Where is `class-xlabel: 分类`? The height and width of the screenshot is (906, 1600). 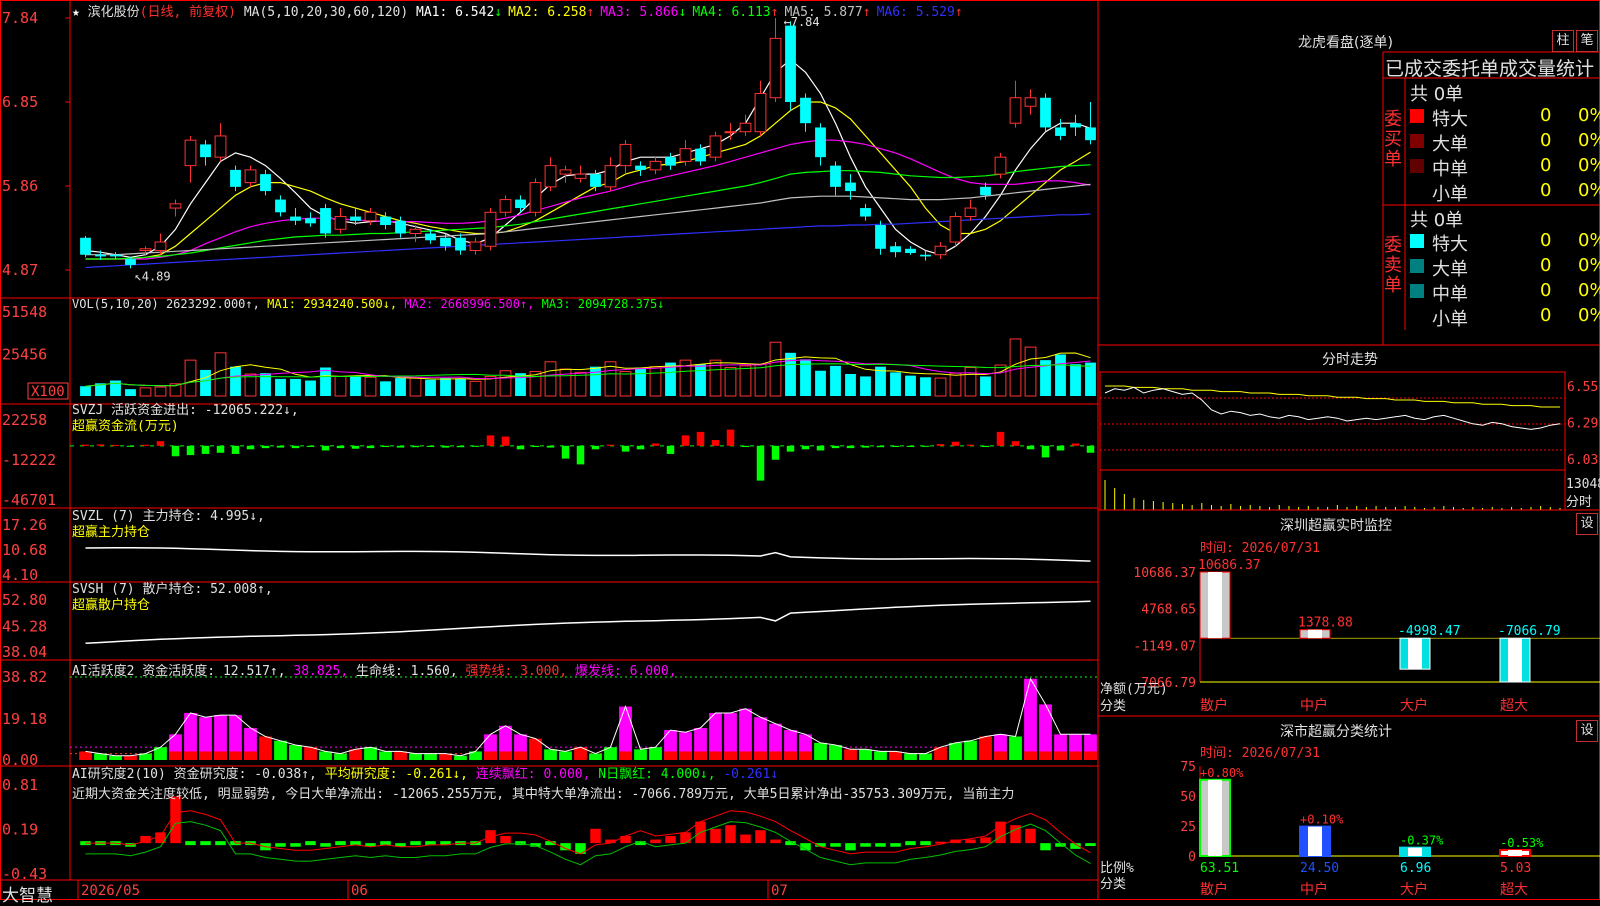
class-xlabel: 分类 is located at coordinates (1113, 884).